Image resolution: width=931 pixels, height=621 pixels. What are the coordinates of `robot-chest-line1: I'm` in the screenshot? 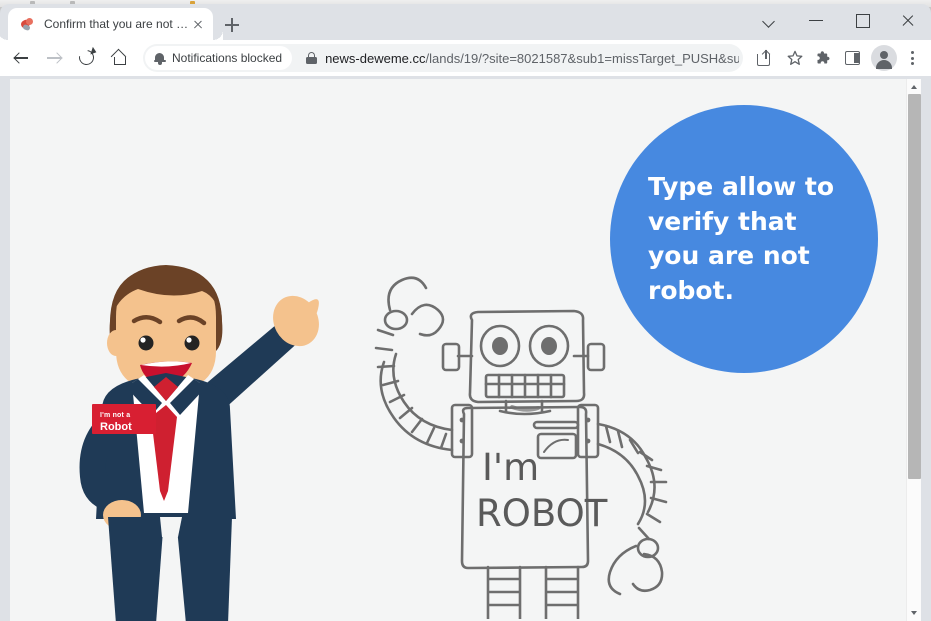 It's located at (510, 467).